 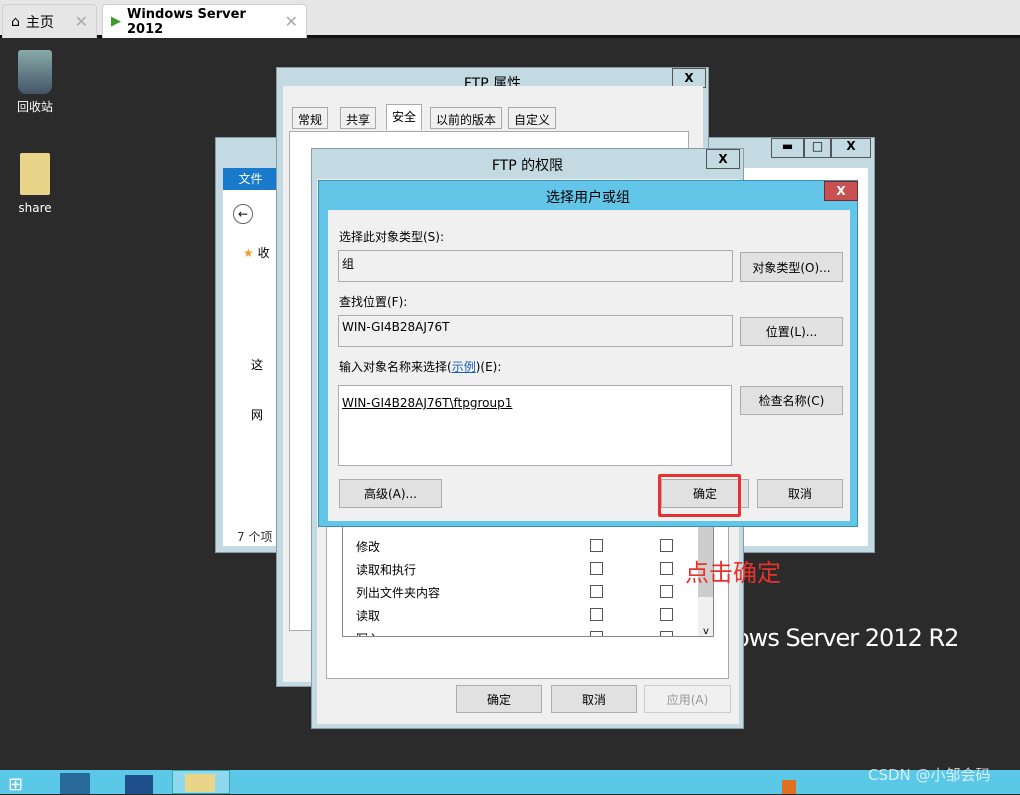 What do you see at coordinates (687, 699) in the screenshot?
I see `apply-button: 应用(A)` at bounding box center [687, 699].